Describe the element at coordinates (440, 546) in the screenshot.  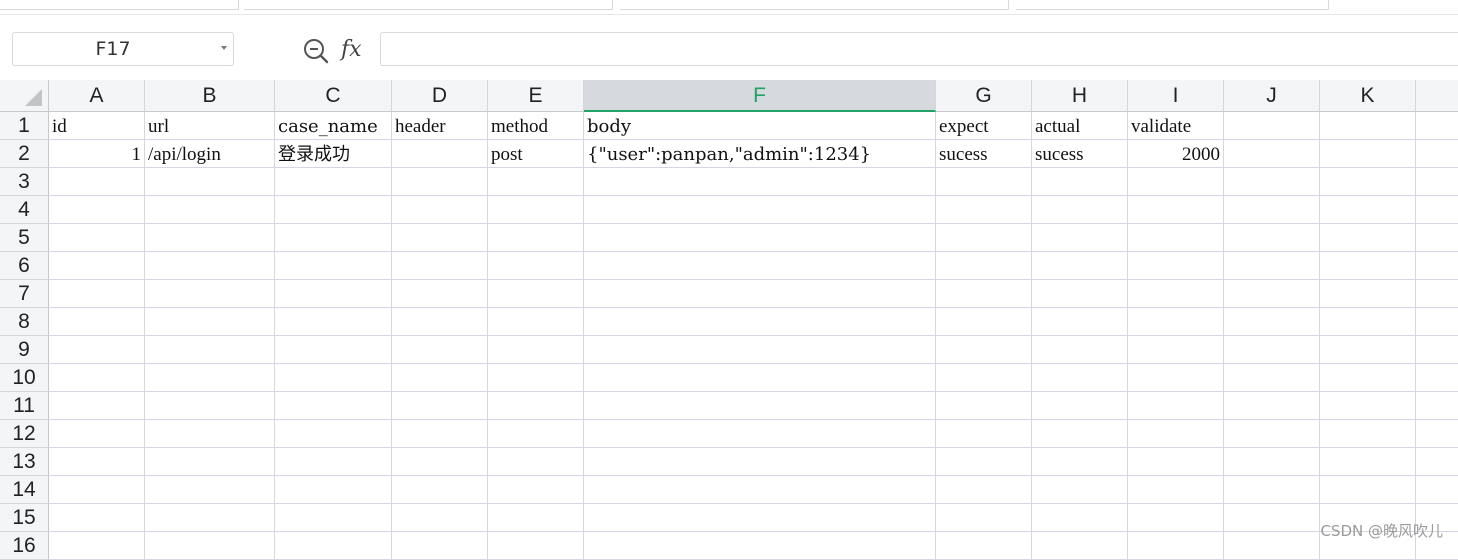
I see `cell-d16` at that location.